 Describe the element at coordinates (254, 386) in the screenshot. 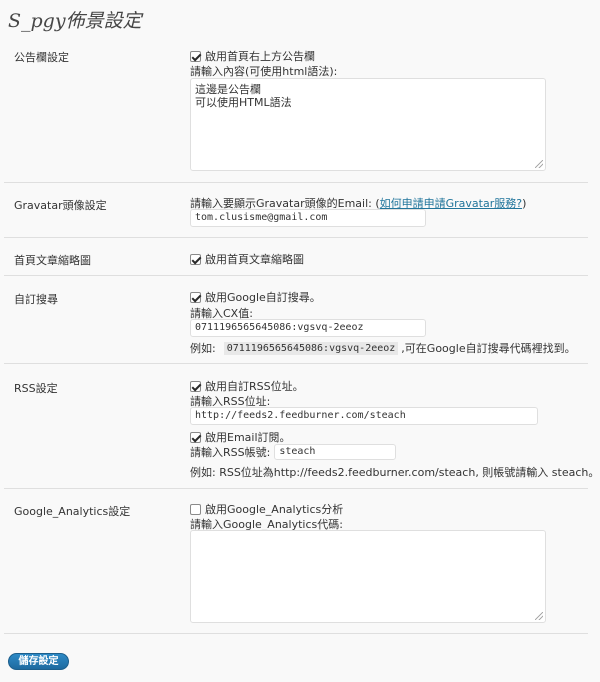

I see `rss-enable-label: 啟用自訂RSS位址。` at that location.